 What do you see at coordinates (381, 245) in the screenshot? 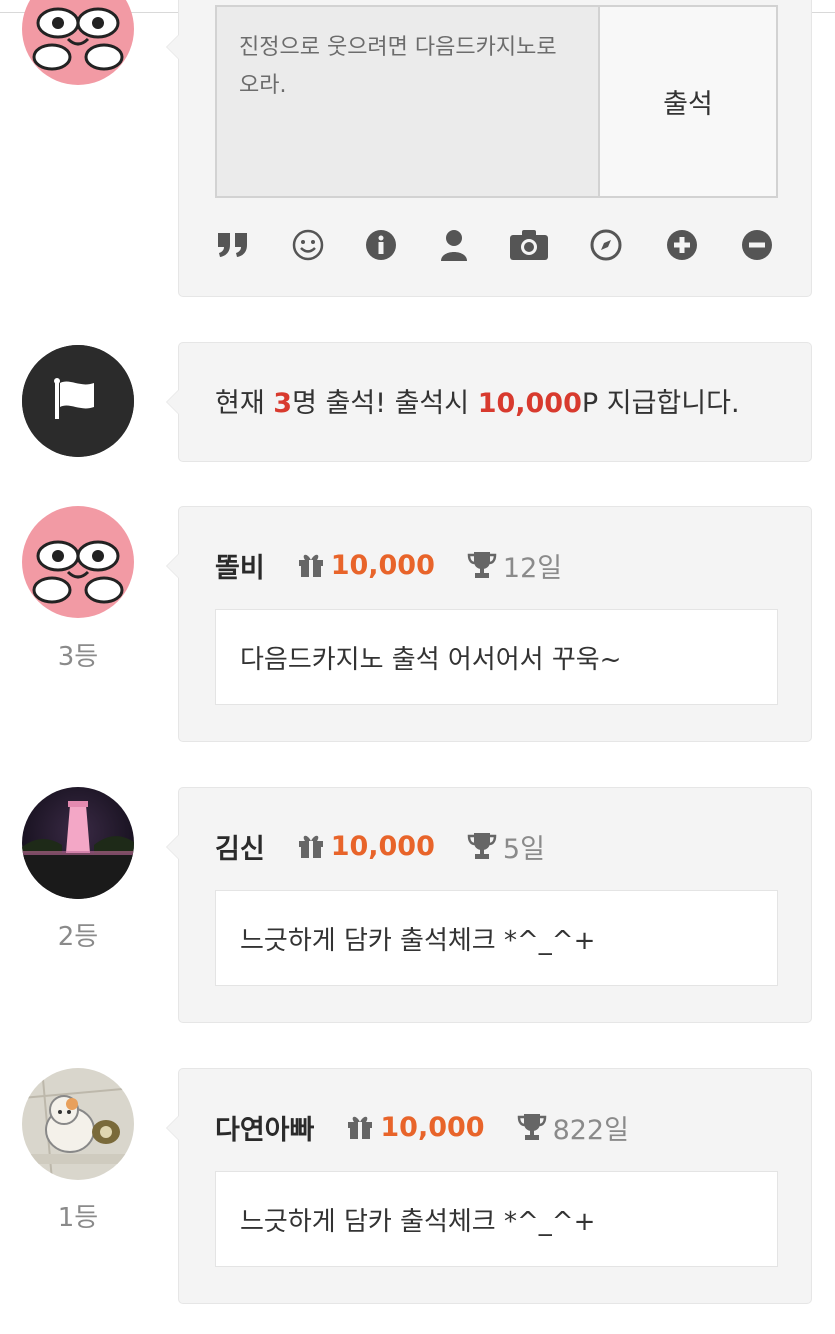
I see `info-icon` at bounding box center [381, 245].